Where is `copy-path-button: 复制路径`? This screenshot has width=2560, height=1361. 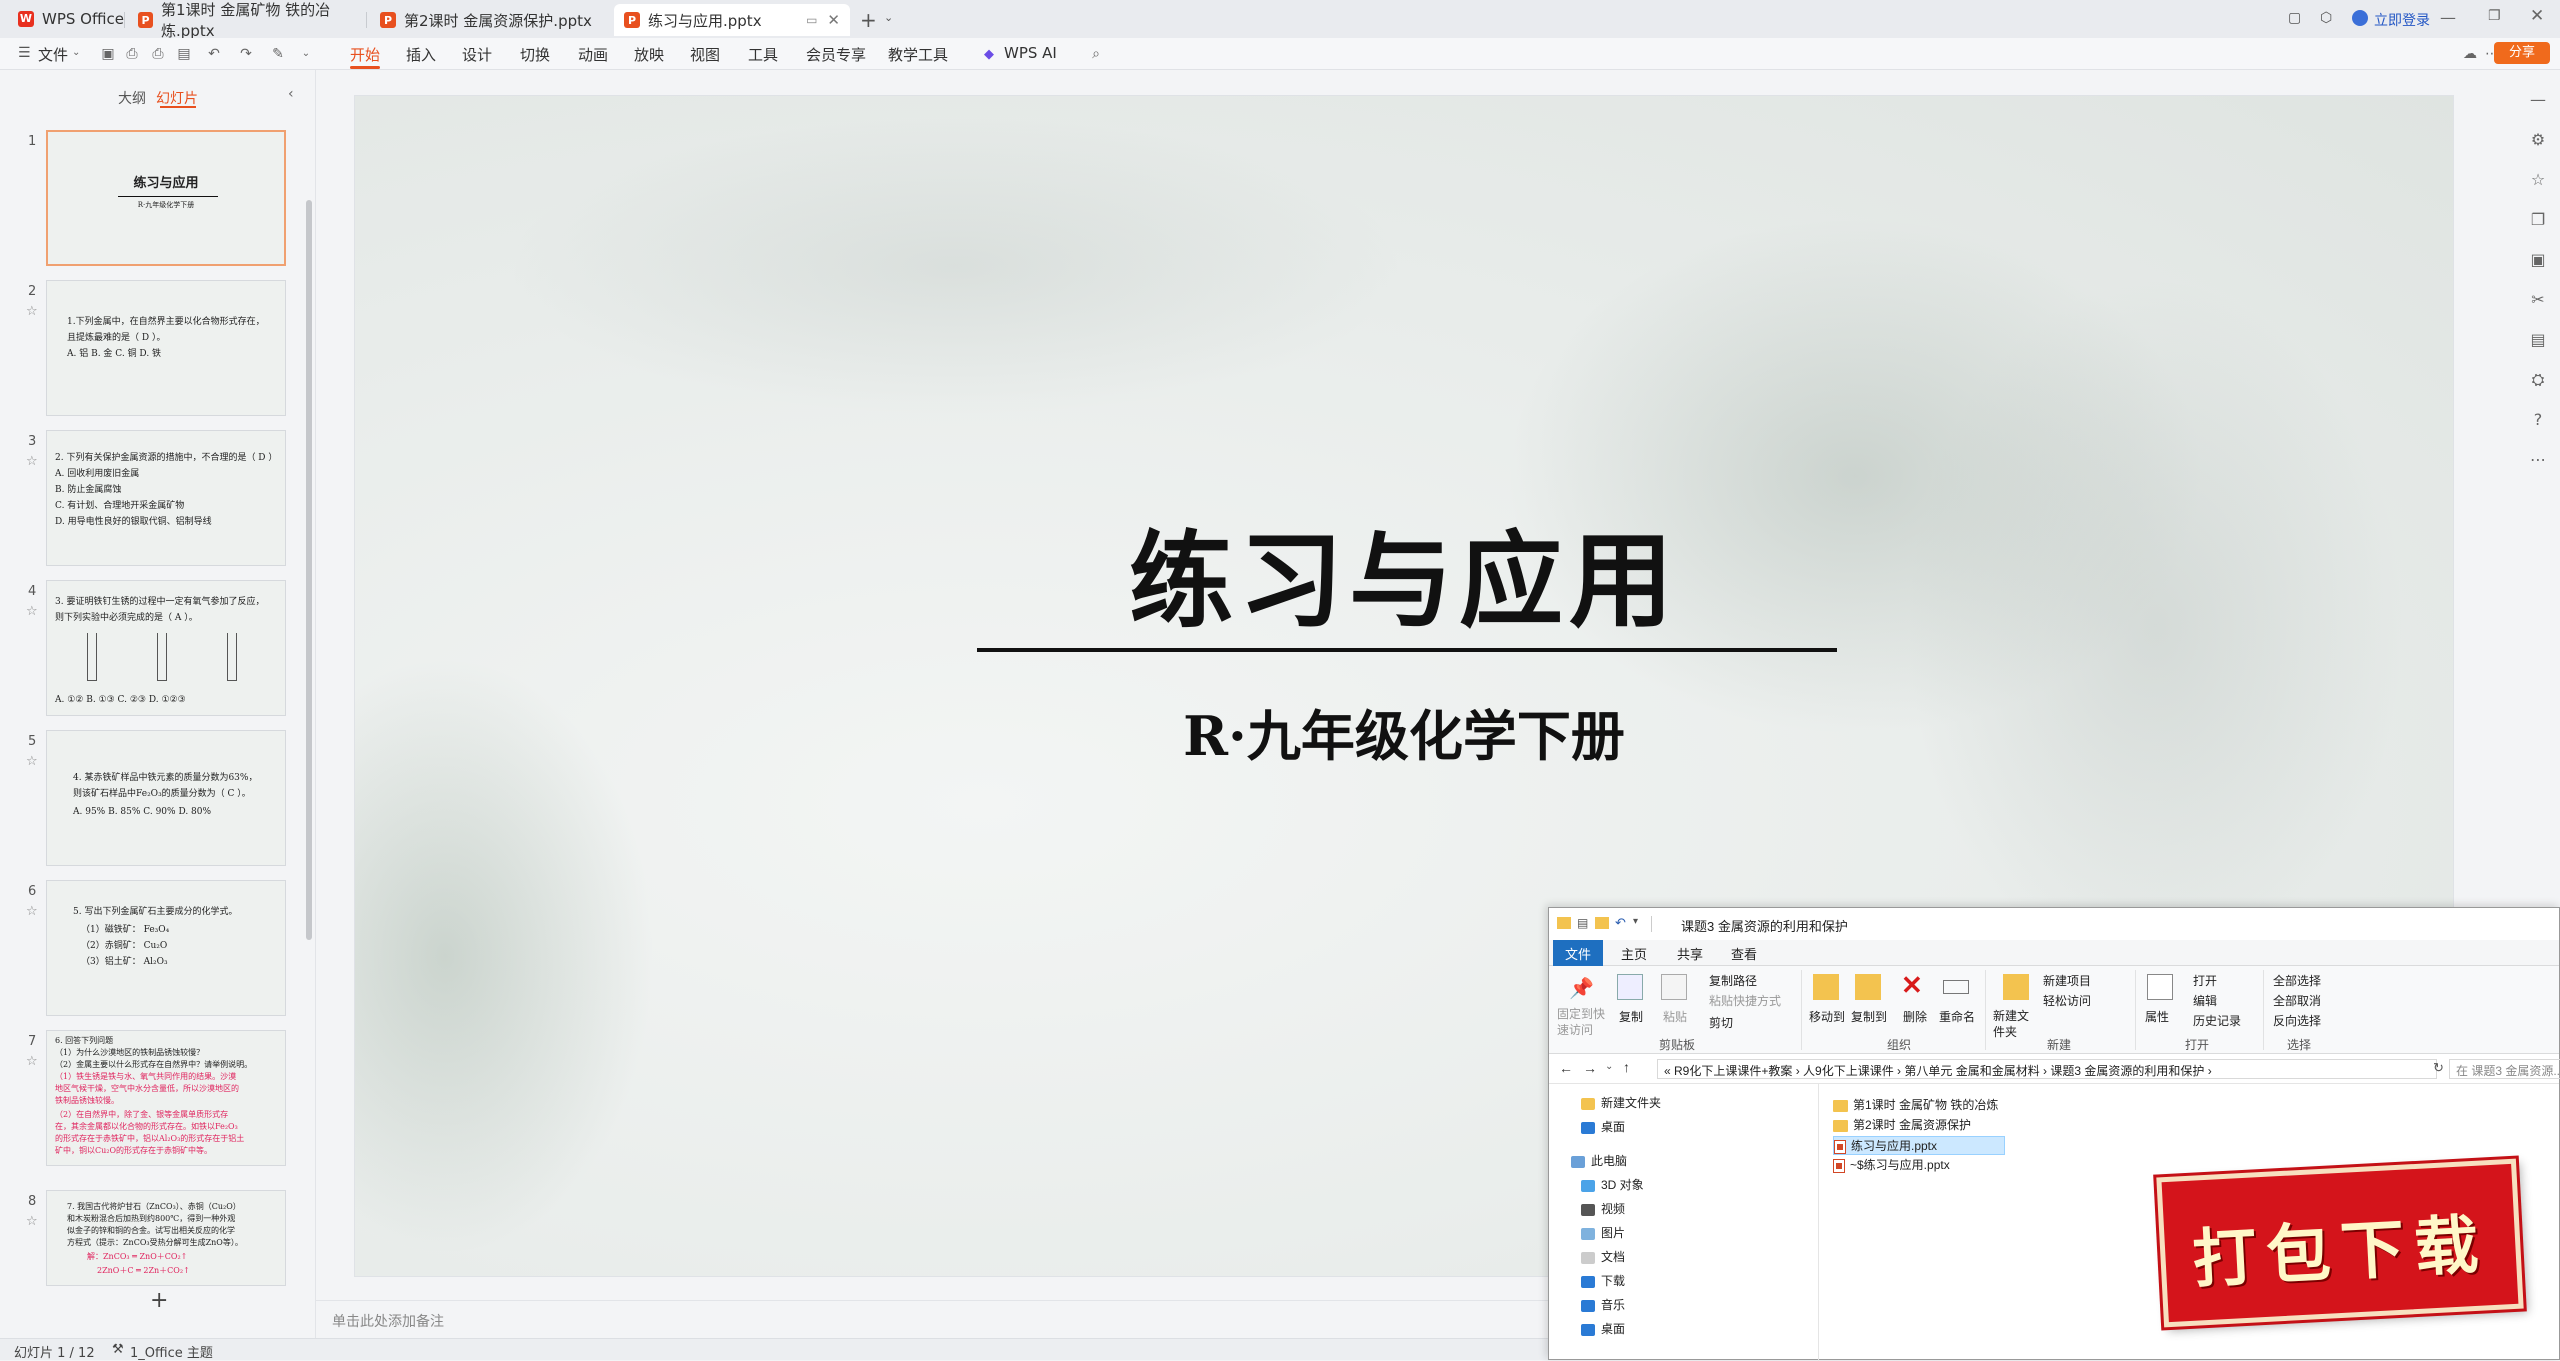 copy-path-button: 复制路径 is located at coordinates (1733, 980).